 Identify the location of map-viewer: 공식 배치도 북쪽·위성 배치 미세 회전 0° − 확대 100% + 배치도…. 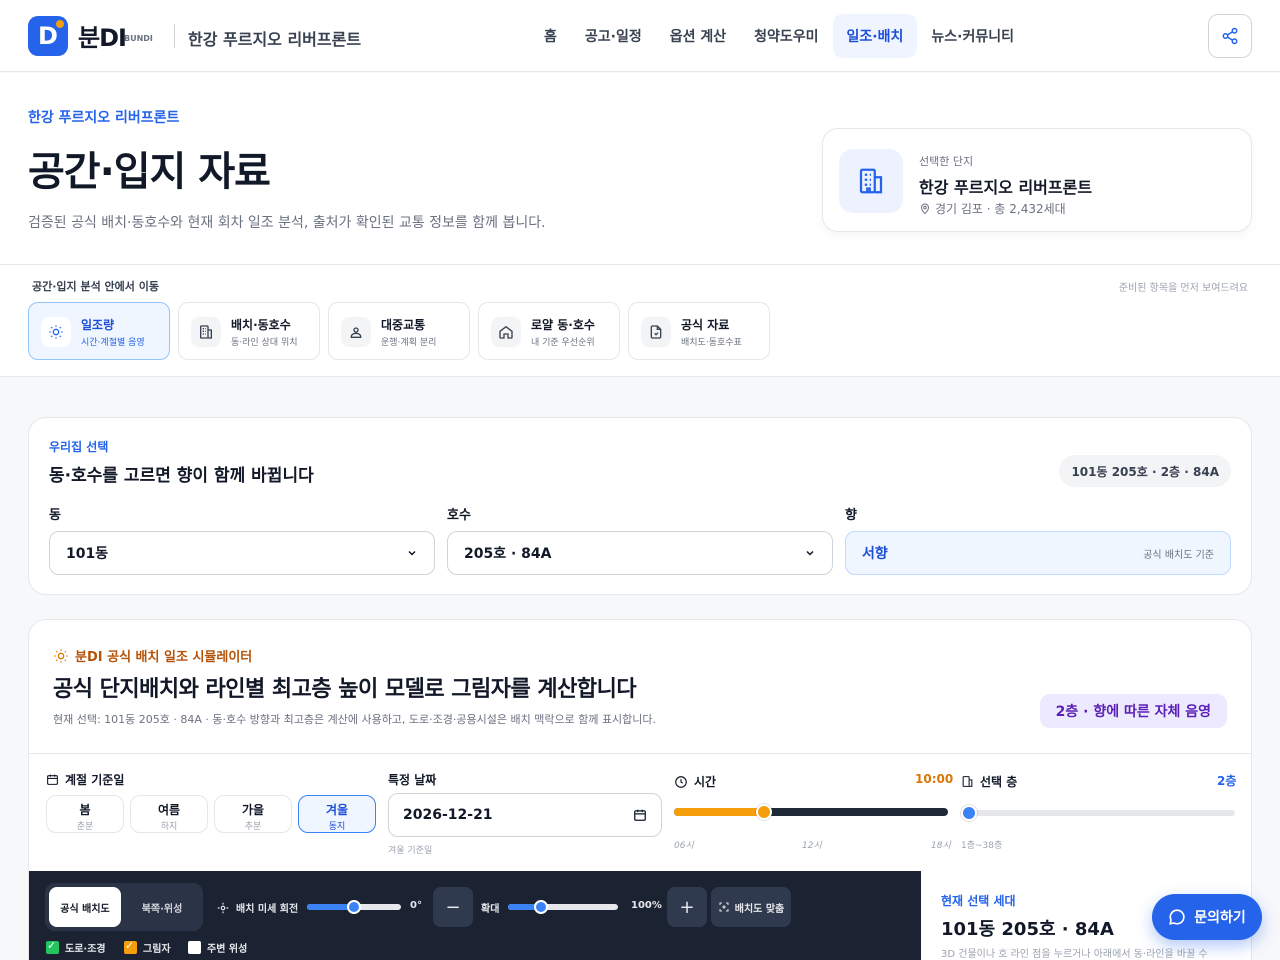
(475, 915).